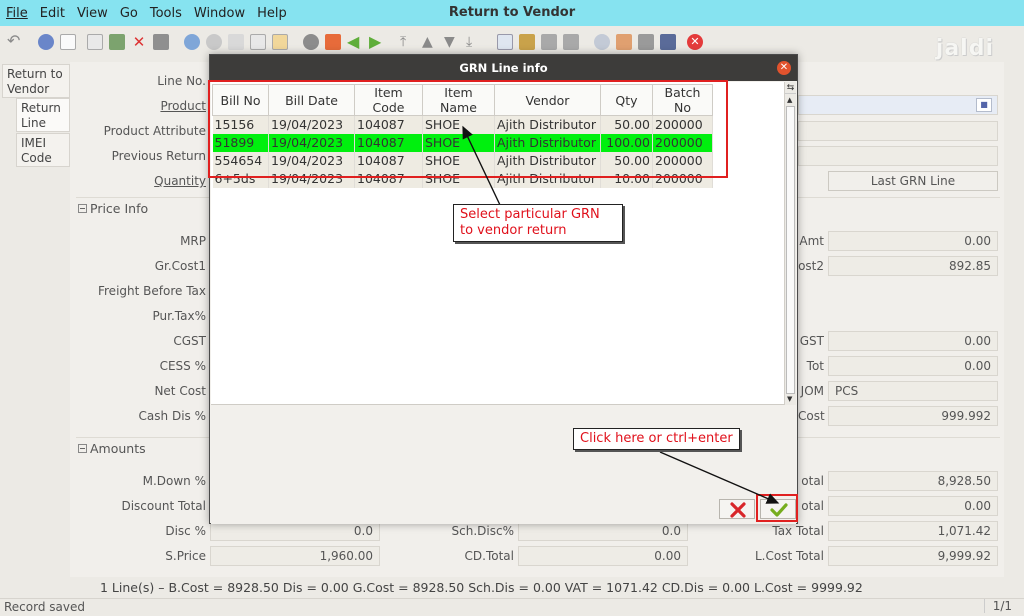 This screenshot has height=616, width=1024. Describe the element at coordinates (789, 399) in the screenshot. I see `scroll-down-icon: ▼` at that location.